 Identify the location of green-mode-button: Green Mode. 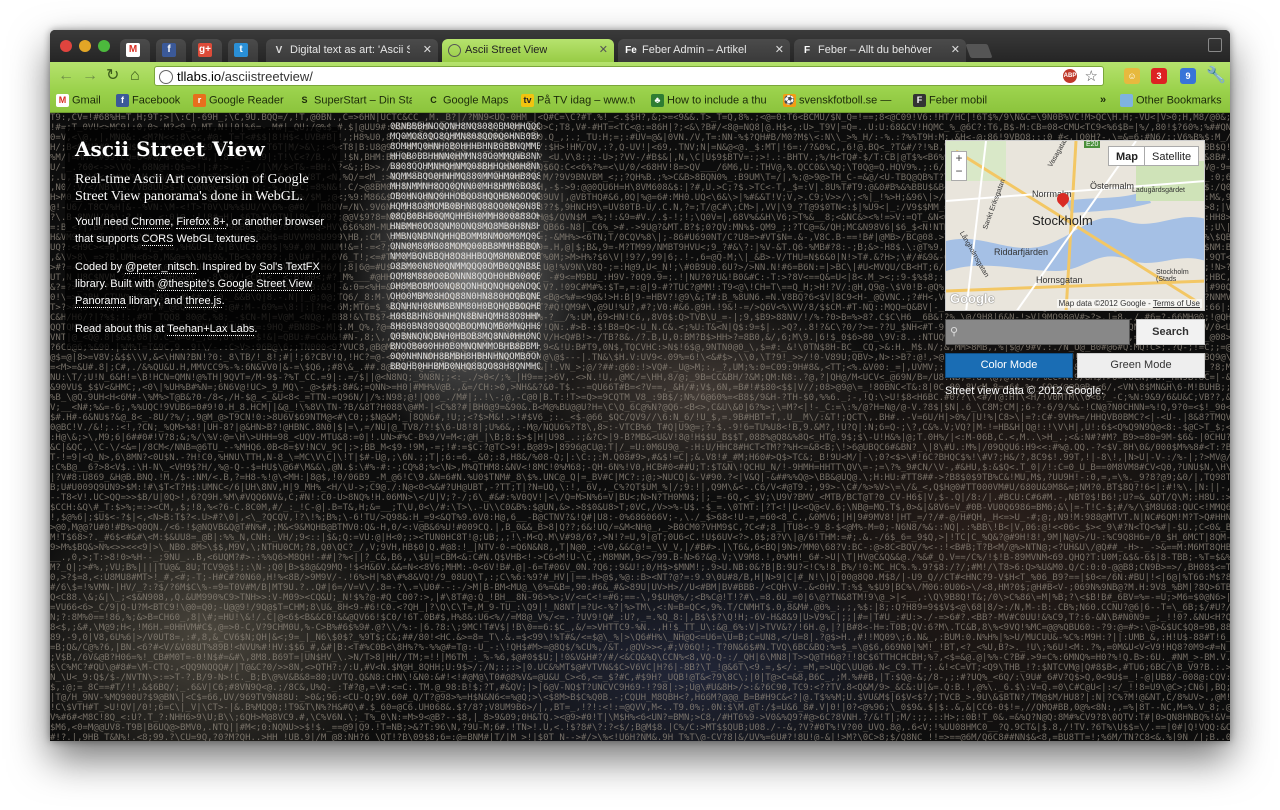
(1141, 365).